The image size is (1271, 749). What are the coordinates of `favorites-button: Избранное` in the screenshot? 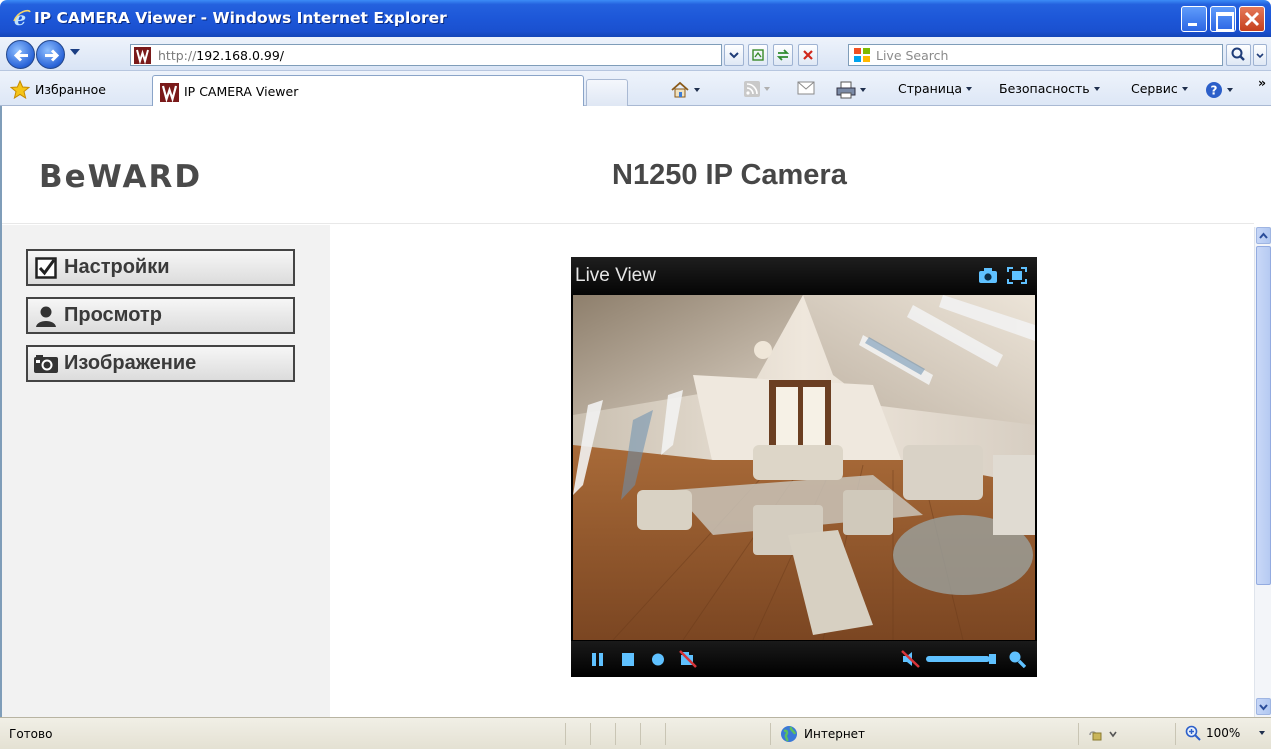 It's located at (58, 89).